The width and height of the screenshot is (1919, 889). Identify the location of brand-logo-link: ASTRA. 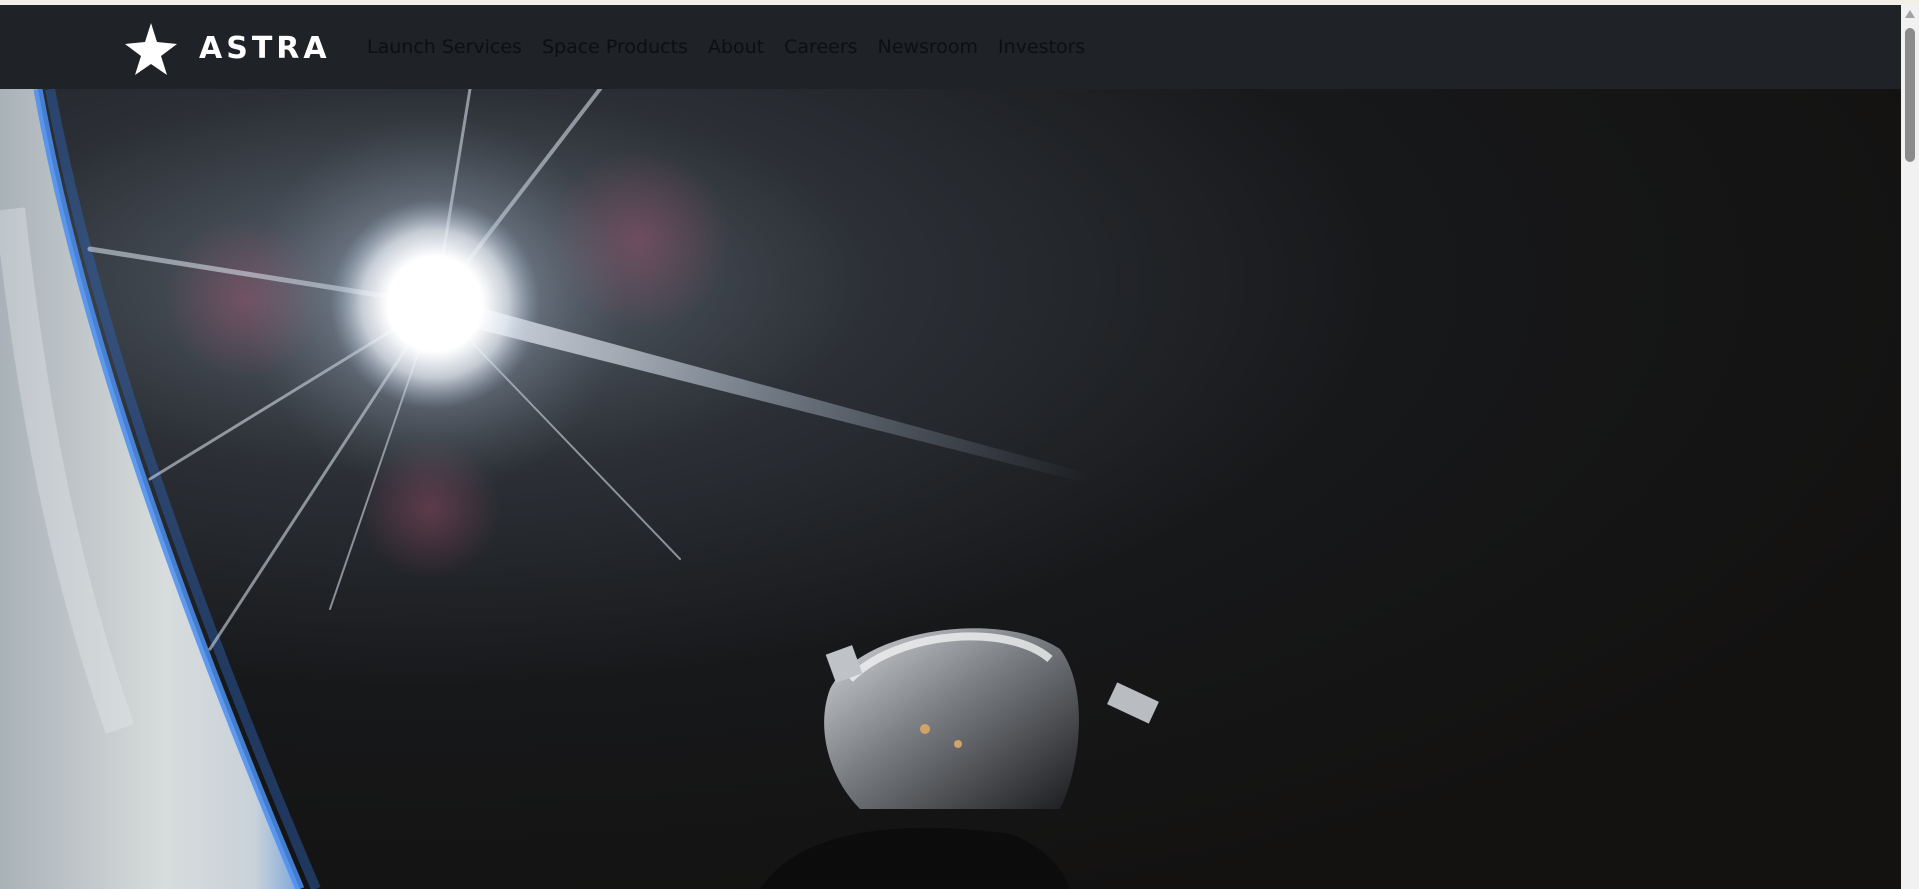
(227, 49).